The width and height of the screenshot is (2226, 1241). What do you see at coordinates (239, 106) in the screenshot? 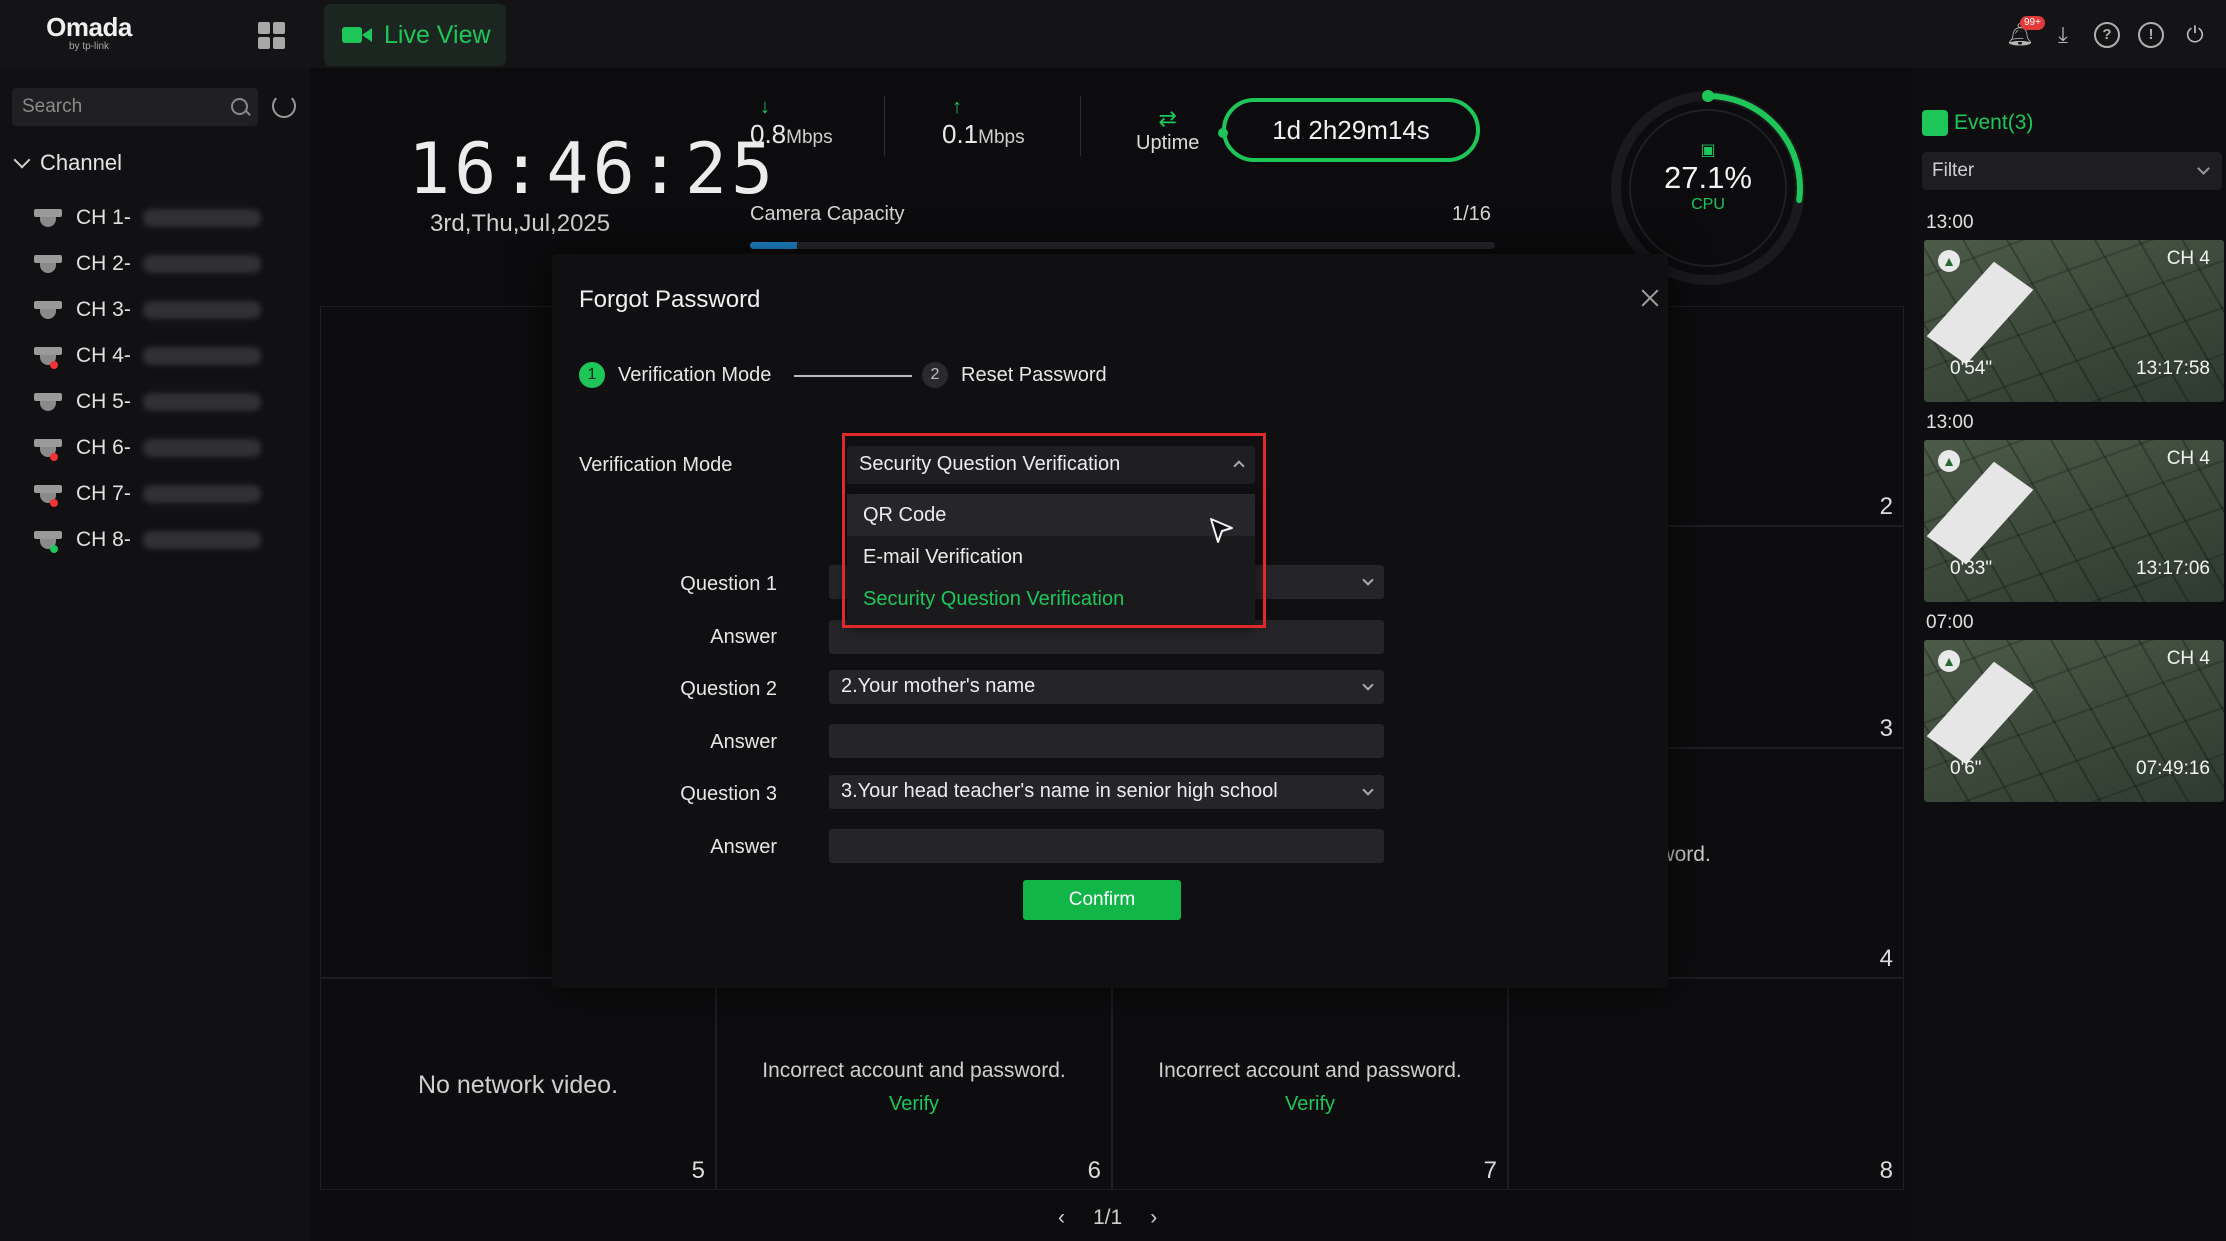
I see `search-icon` at bounding box center [239, 106].